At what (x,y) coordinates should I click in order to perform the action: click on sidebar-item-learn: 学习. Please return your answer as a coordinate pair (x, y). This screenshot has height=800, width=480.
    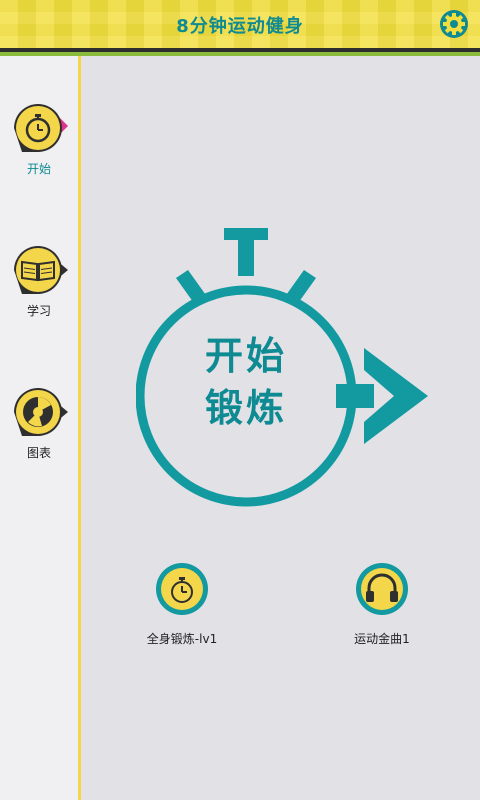
    Looking at the image, I should click on (39, 290).